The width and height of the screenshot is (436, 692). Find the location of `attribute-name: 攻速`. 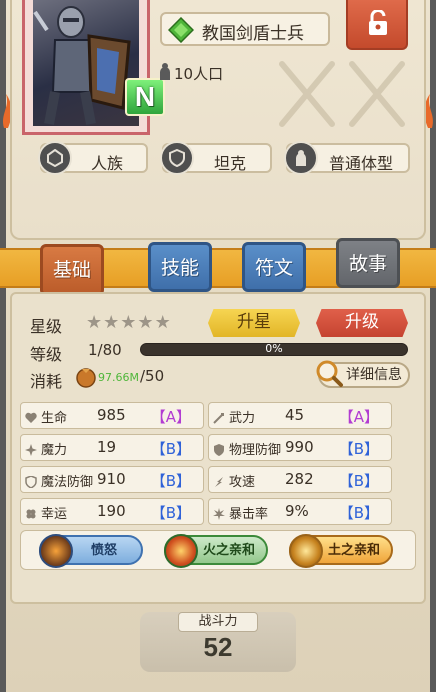

attribute-name: 攻速 is located at coordinates (242, 482).